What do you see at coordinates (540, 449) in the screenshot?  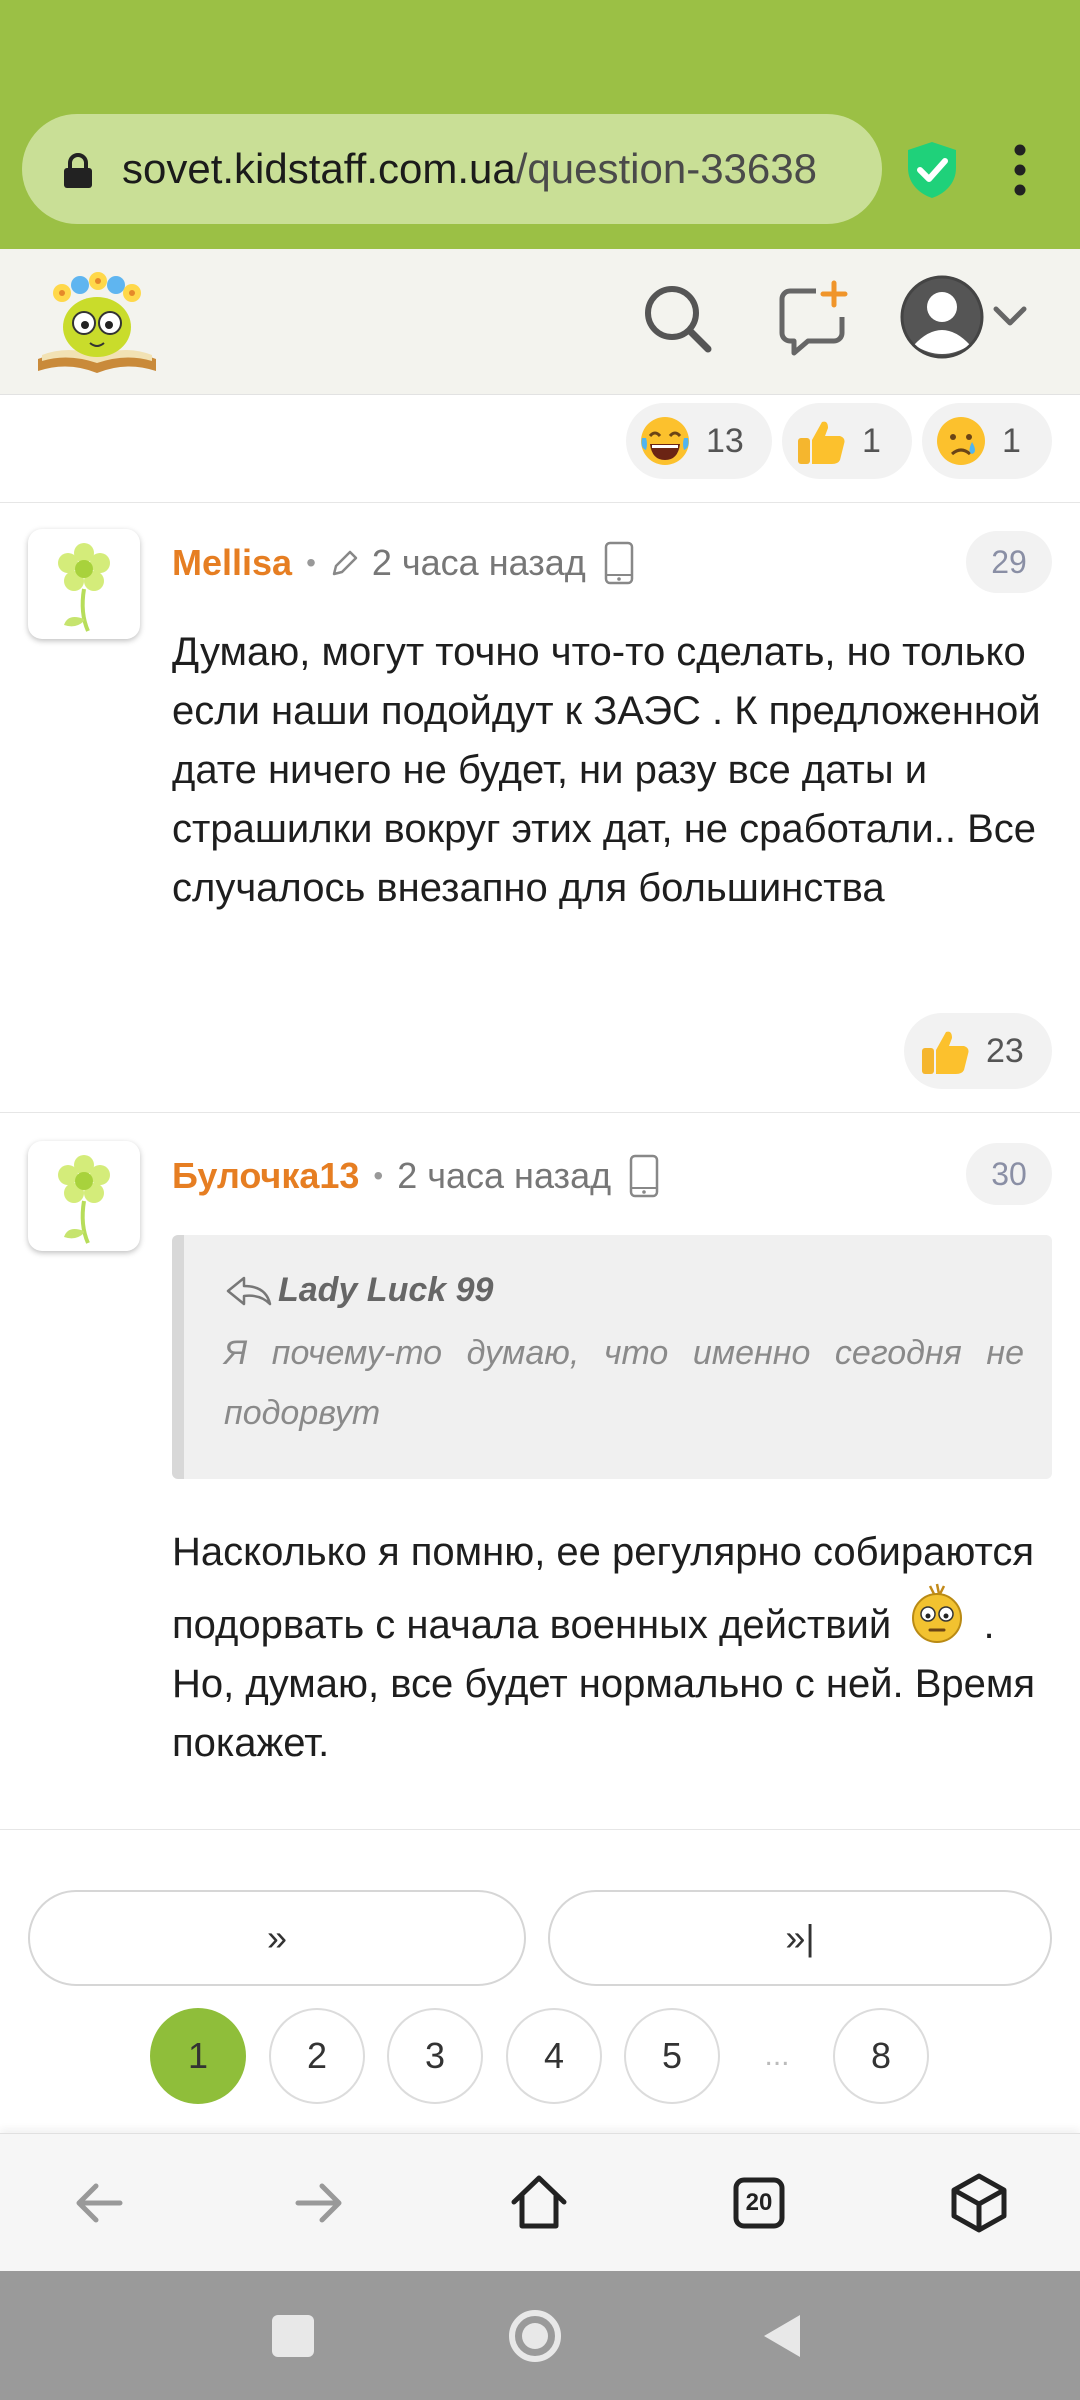 I see `post-reactions: 13 1 1` at bounding box center [540, 449].